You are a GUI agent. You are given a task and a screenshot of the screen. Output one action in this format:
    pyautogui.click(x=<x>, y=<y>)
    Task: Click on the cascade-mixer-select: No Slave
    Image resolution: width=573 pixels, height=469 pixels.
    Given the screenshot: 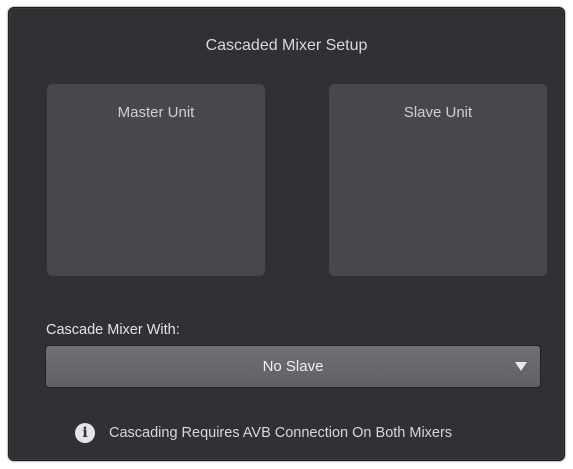 What is the action you would take?
    pyautogui.click(x=293, y=366)
    